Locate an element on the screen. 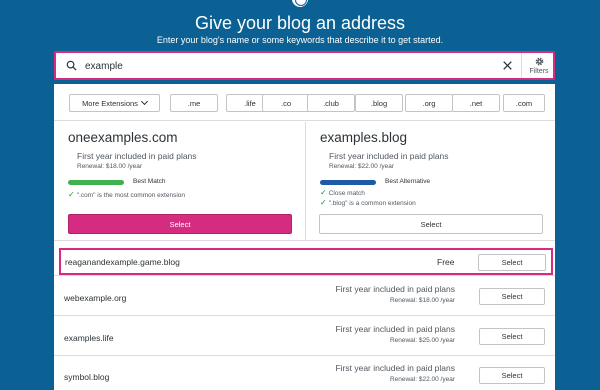  match-reason: ✓ ".com" is the most common extension is located at coordinates (126, 194).